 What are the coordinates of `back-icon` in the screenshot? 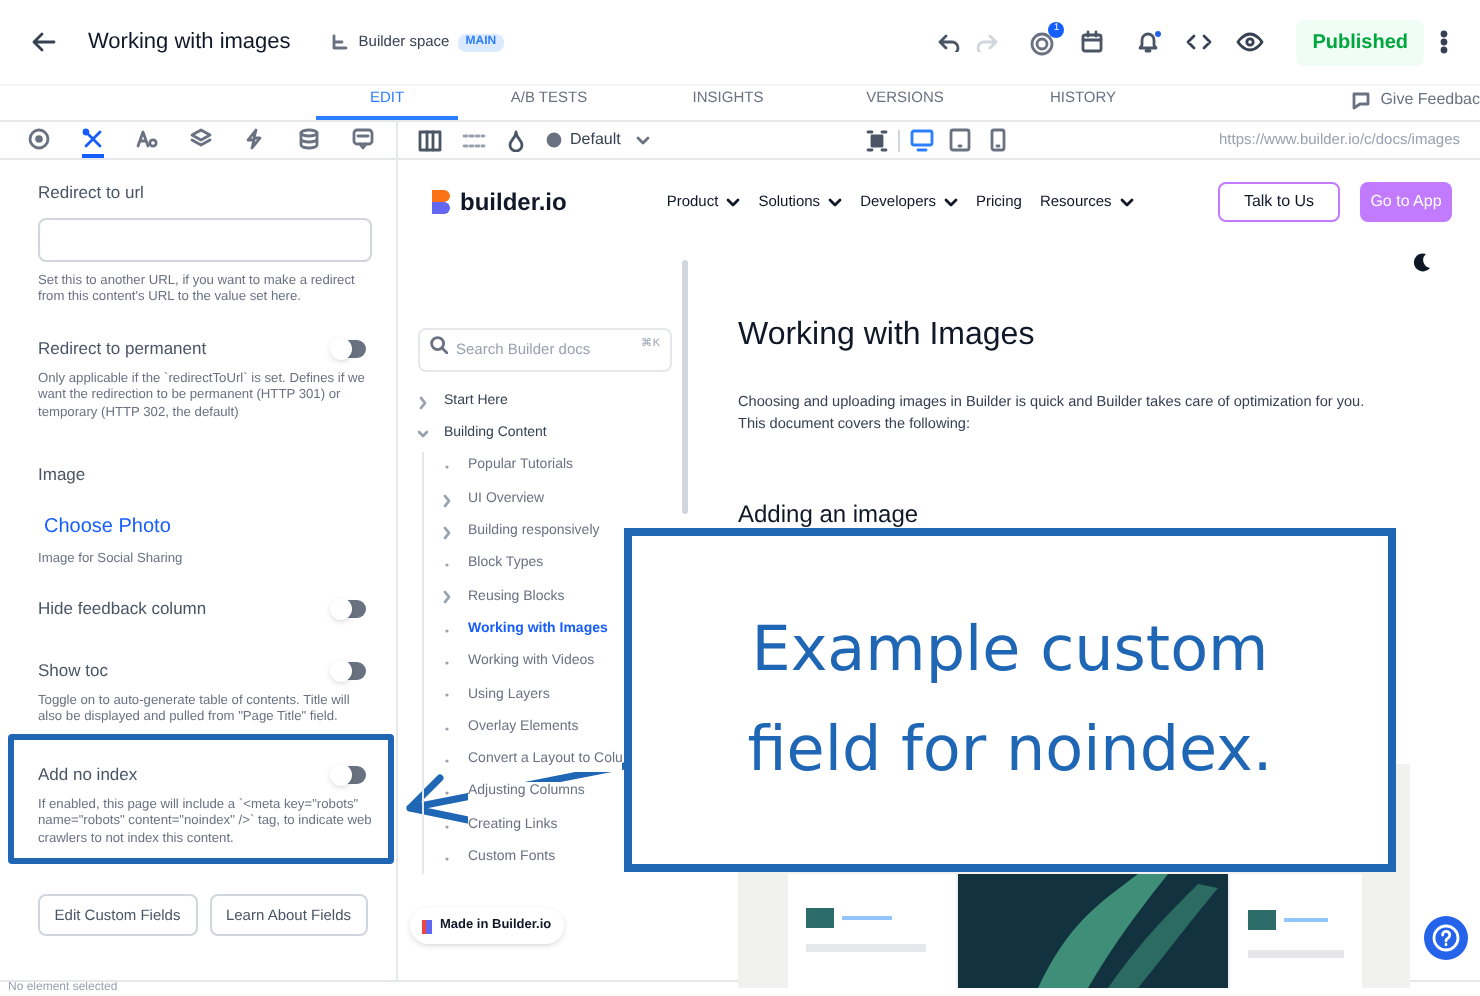 It's located at (44, 42).